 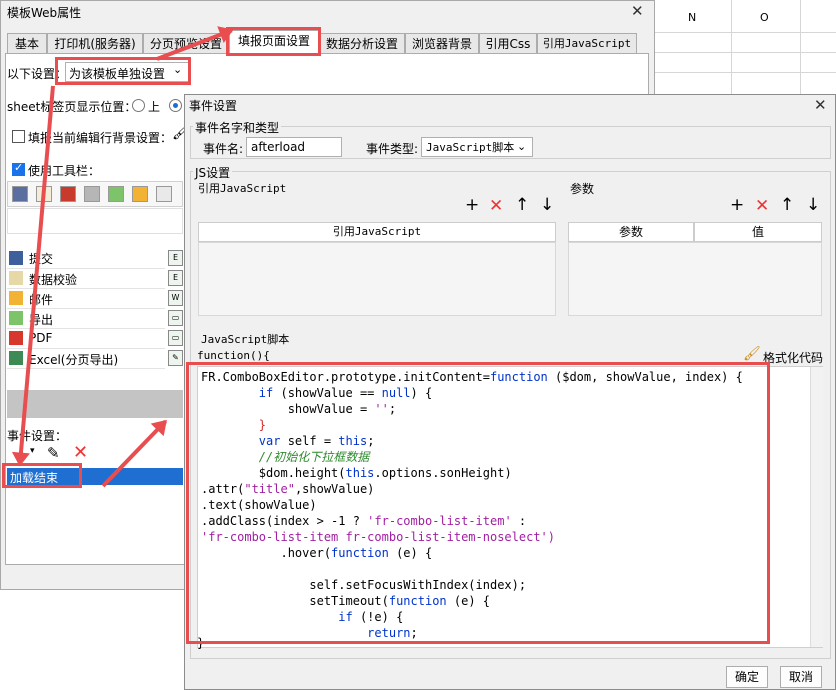 I want to click on brush-icon: 🖌, so click(x=752, y=354).